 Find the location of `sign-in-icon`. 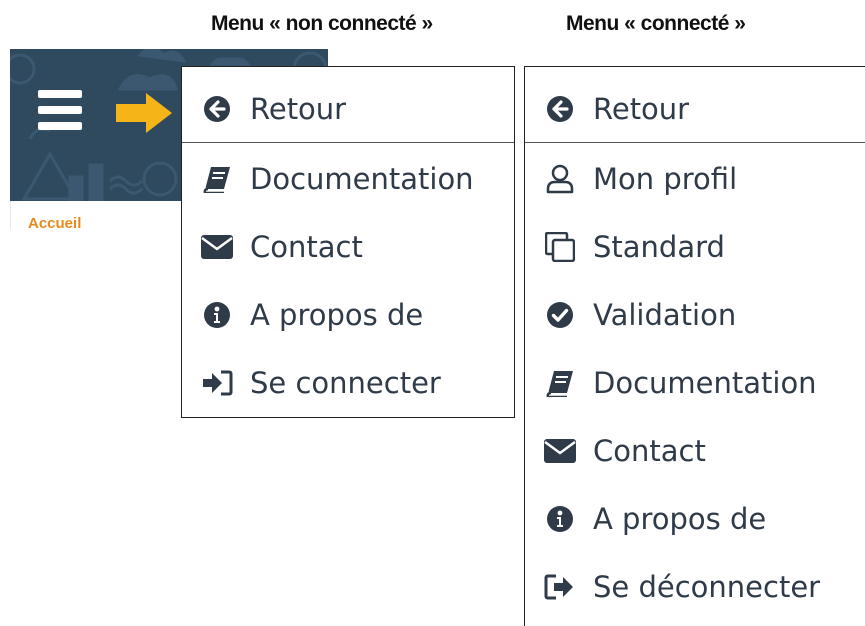

sign-in-icon is located at coordinates (217, 383).